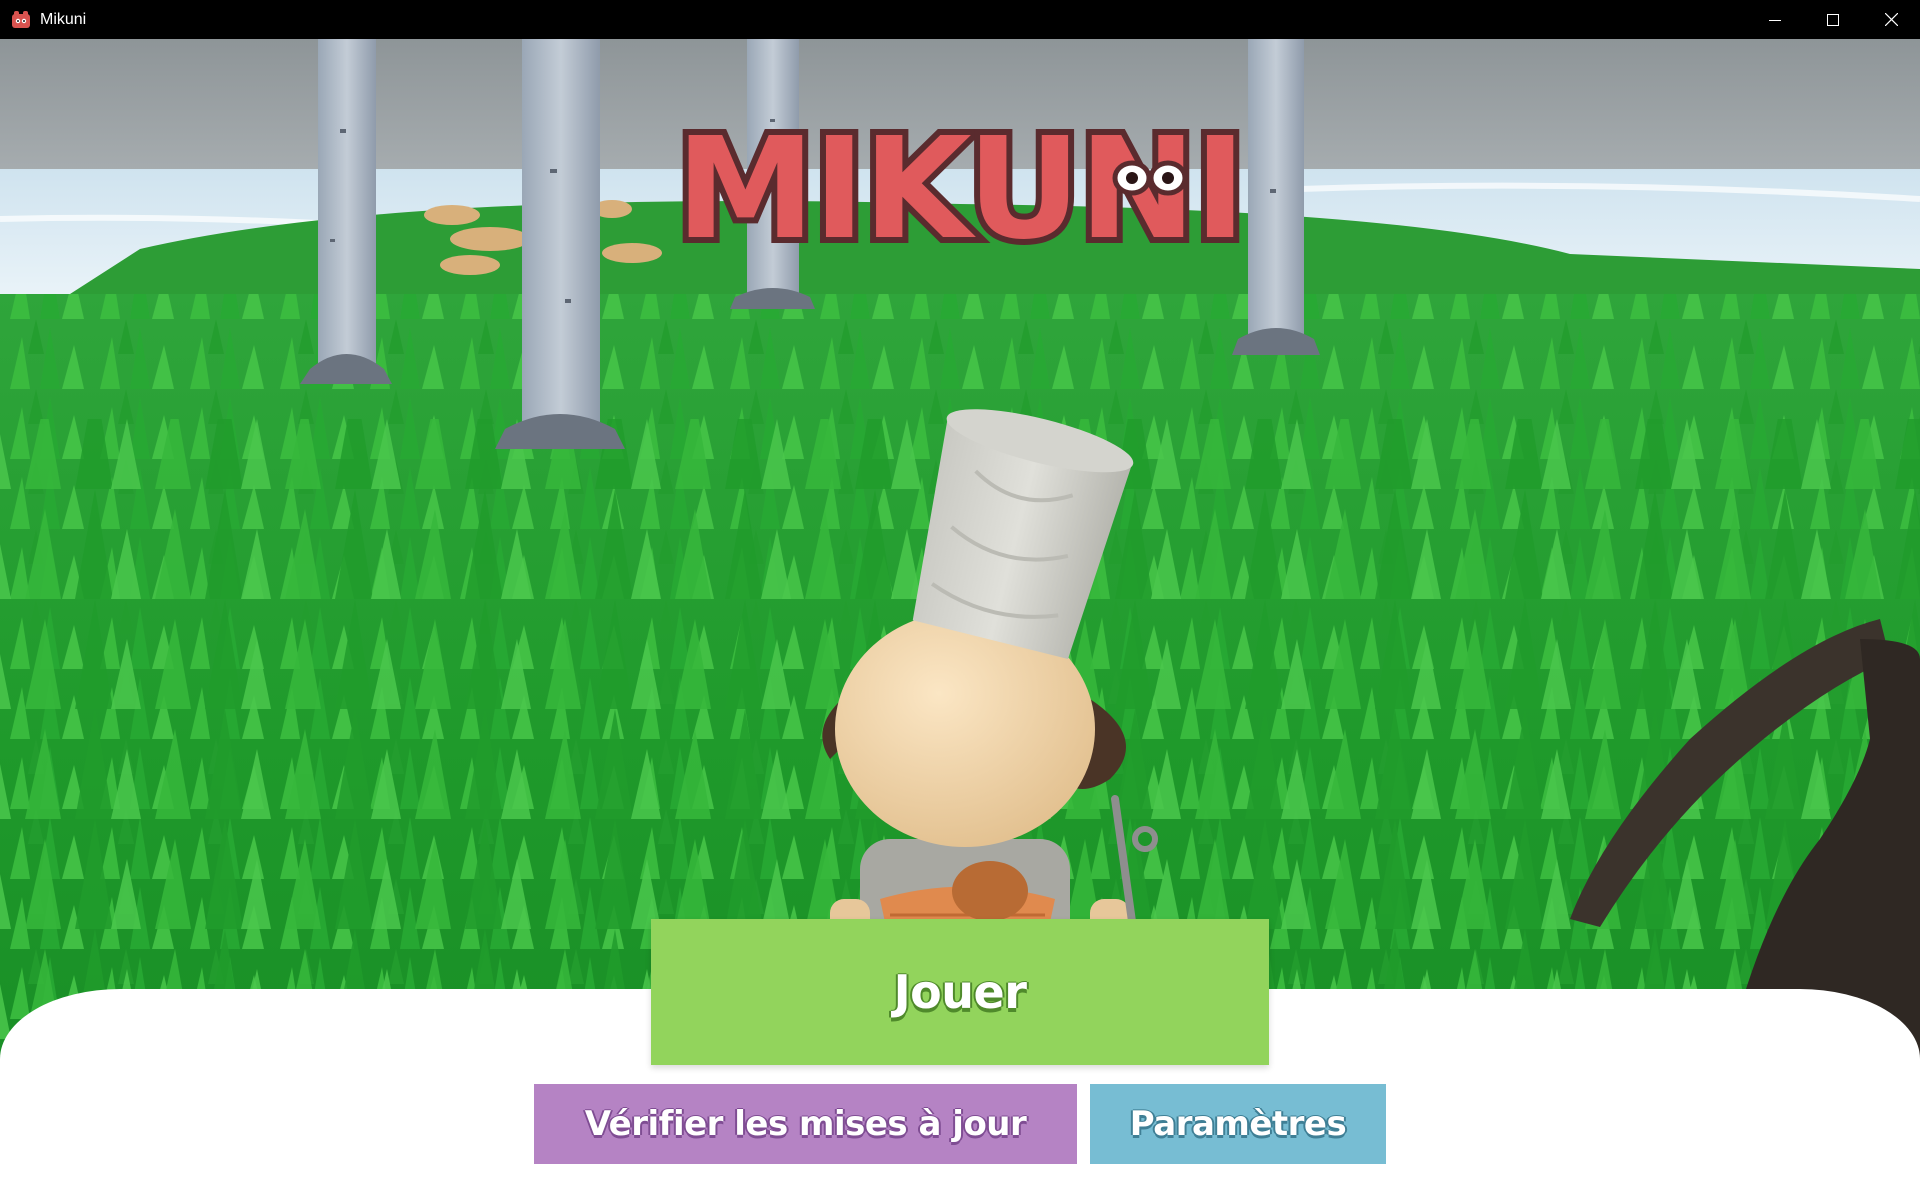 The image size is (1920, 1191). I want to click on check-updates-button-label: Vérifier les mises à jour, so click(805, 1124).